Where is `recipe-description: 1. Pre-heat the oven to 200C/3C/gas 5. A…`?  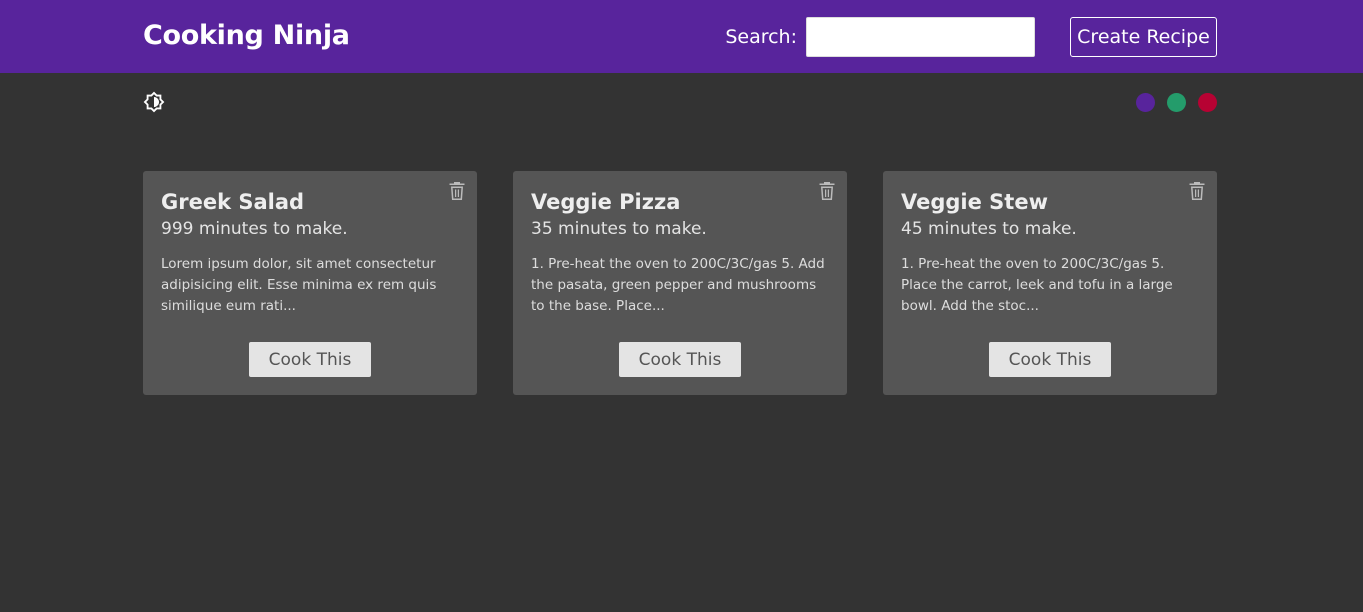 recipe-description: 1. Pre-heat the oven to 200C/3C/gas 5. A… is located at coordinates (678, 285).